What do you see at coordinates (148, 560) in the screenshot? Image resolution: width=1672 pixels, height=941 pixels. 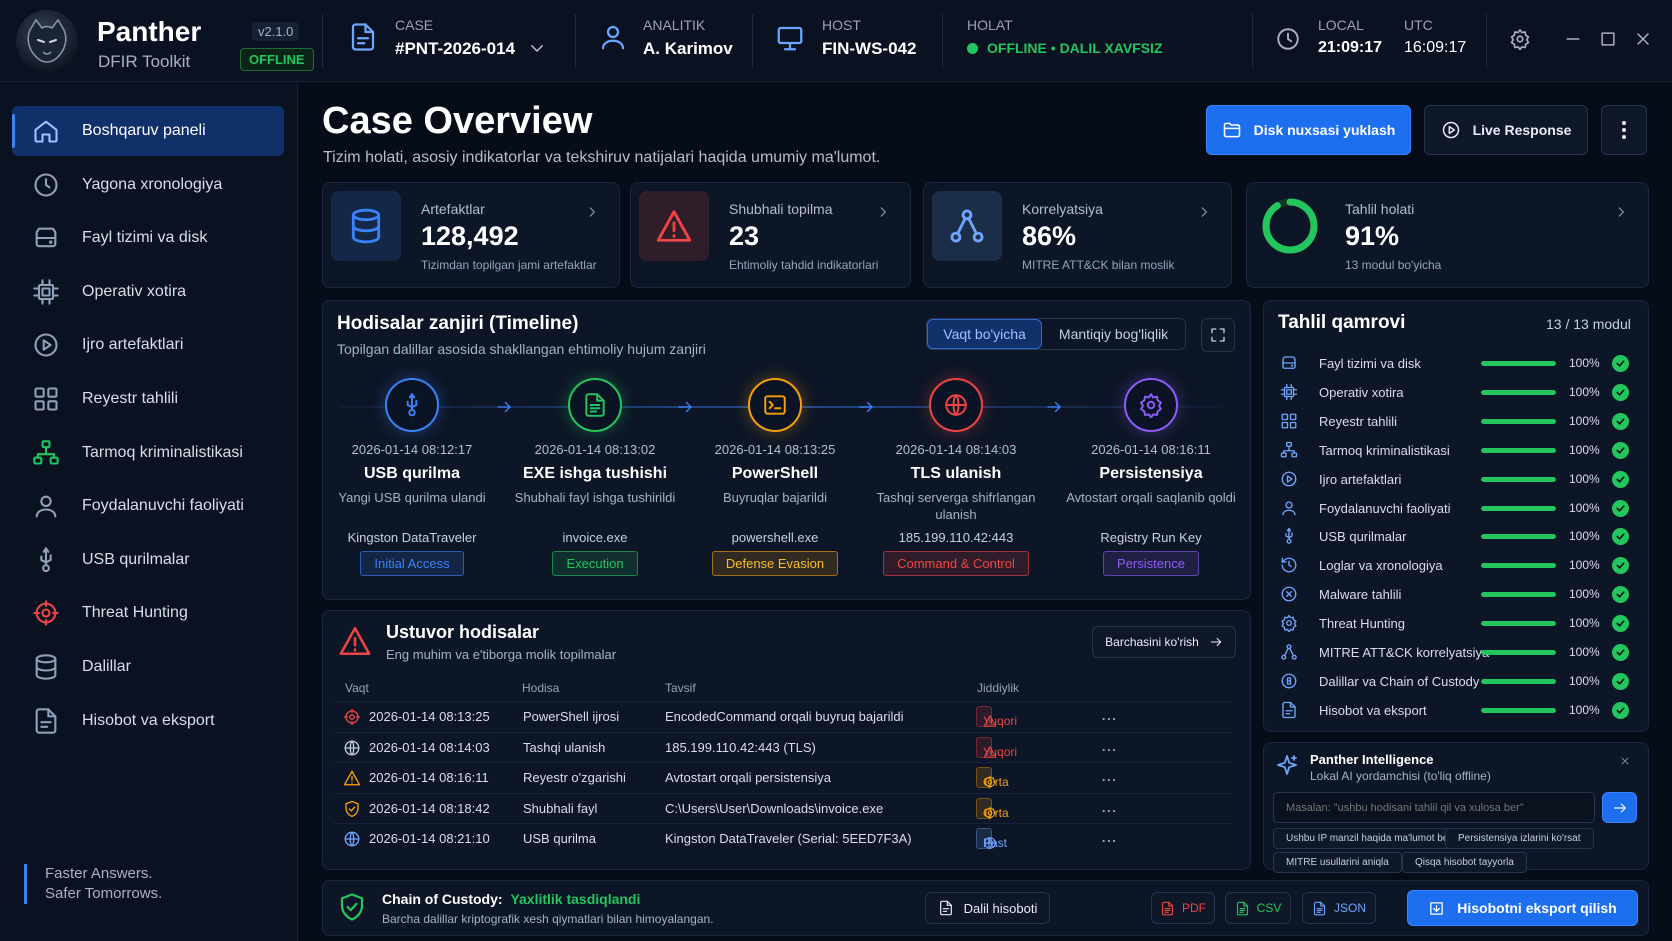 I see `sidebar-item-usb-qurilmalar: USB qurilmalar` at bounding box center [148, 560].